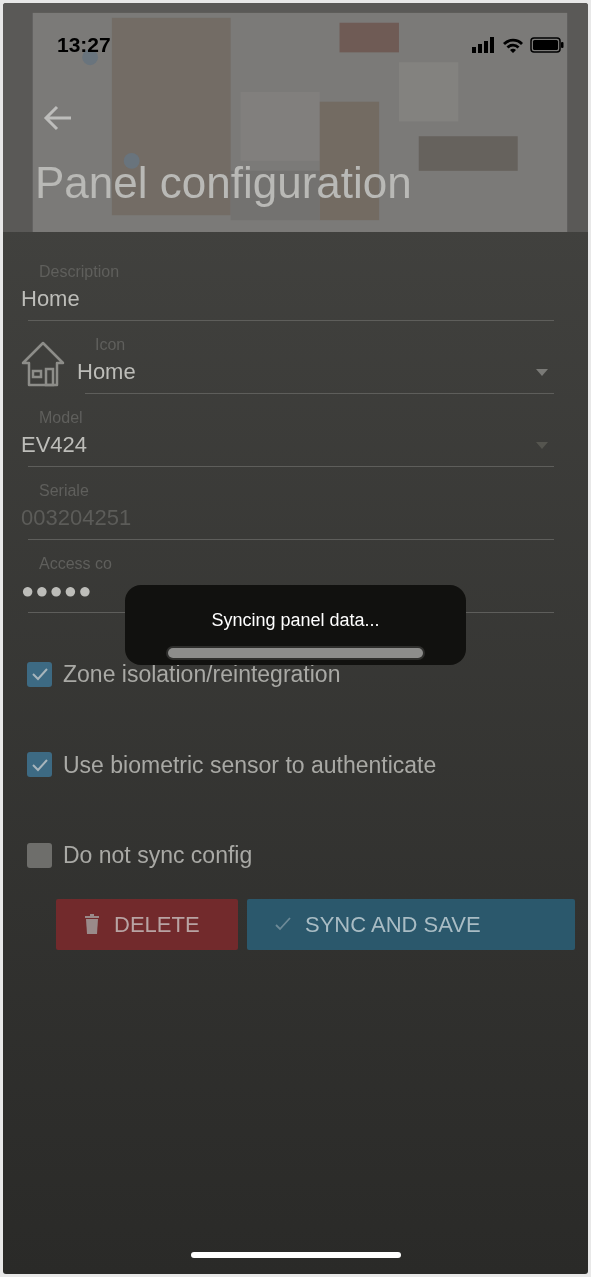 Image resolution: width=591 pixels, height=1277 pixels. I want to click on checkbox-label: Use biometric sensor to authenticate, so click(250, 765).